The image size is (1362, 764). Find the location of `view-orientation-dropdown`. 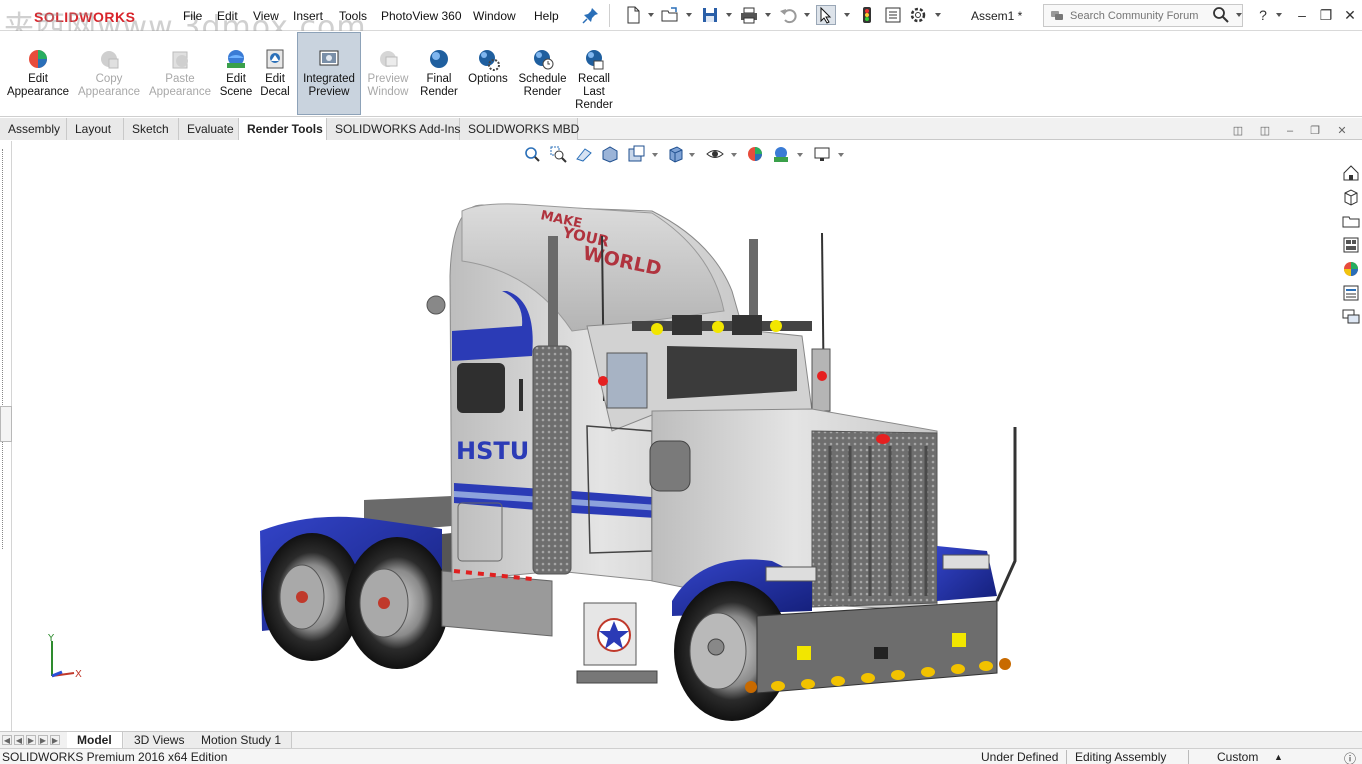

view-orientation-dropdown is located at coordinates (692, 155).